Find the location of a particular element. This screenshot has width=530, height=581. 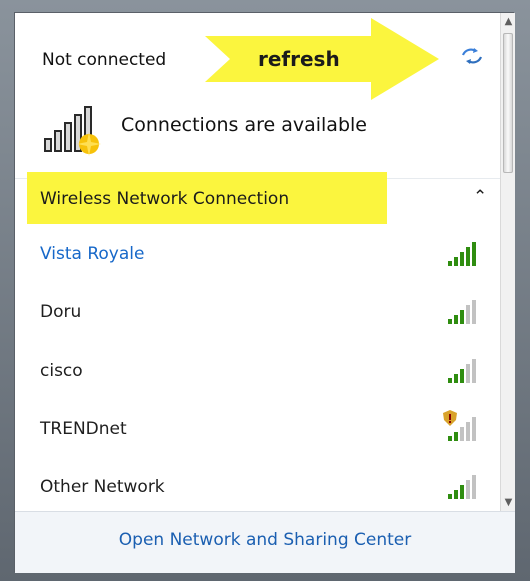

refresh-button is located at coordinates (472, 56).